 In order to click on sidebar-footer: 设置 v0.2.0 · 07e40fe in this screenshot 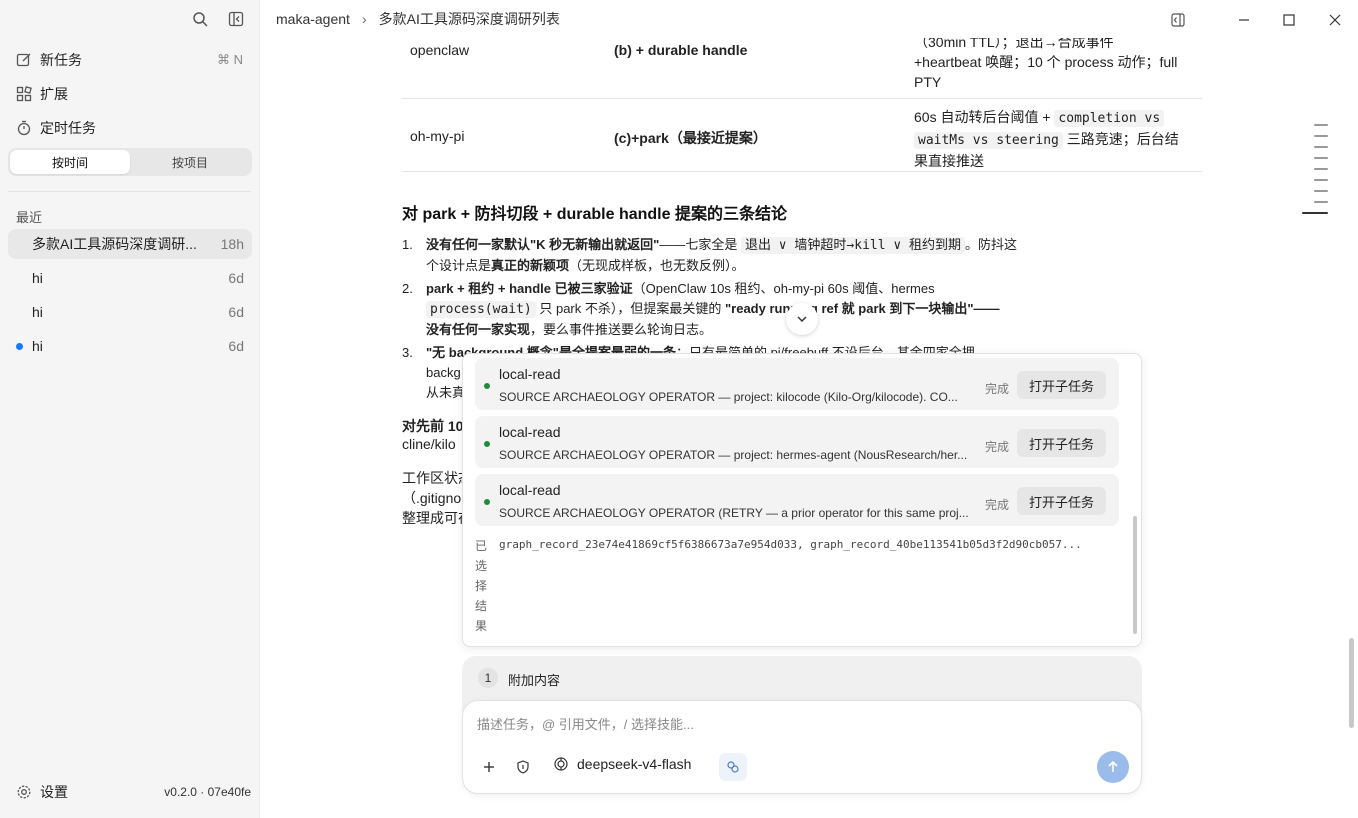, I will do `click(133, 792)`.